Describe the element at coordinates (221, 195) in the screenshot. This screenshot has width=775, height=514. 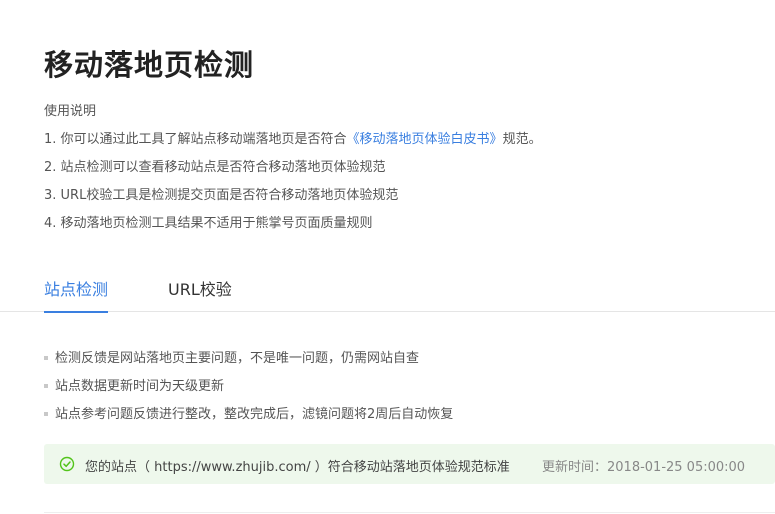
I see `instruction-3: 3. URL校验工具是检测提交页面是否符合移动落地页体验规范` at that location.